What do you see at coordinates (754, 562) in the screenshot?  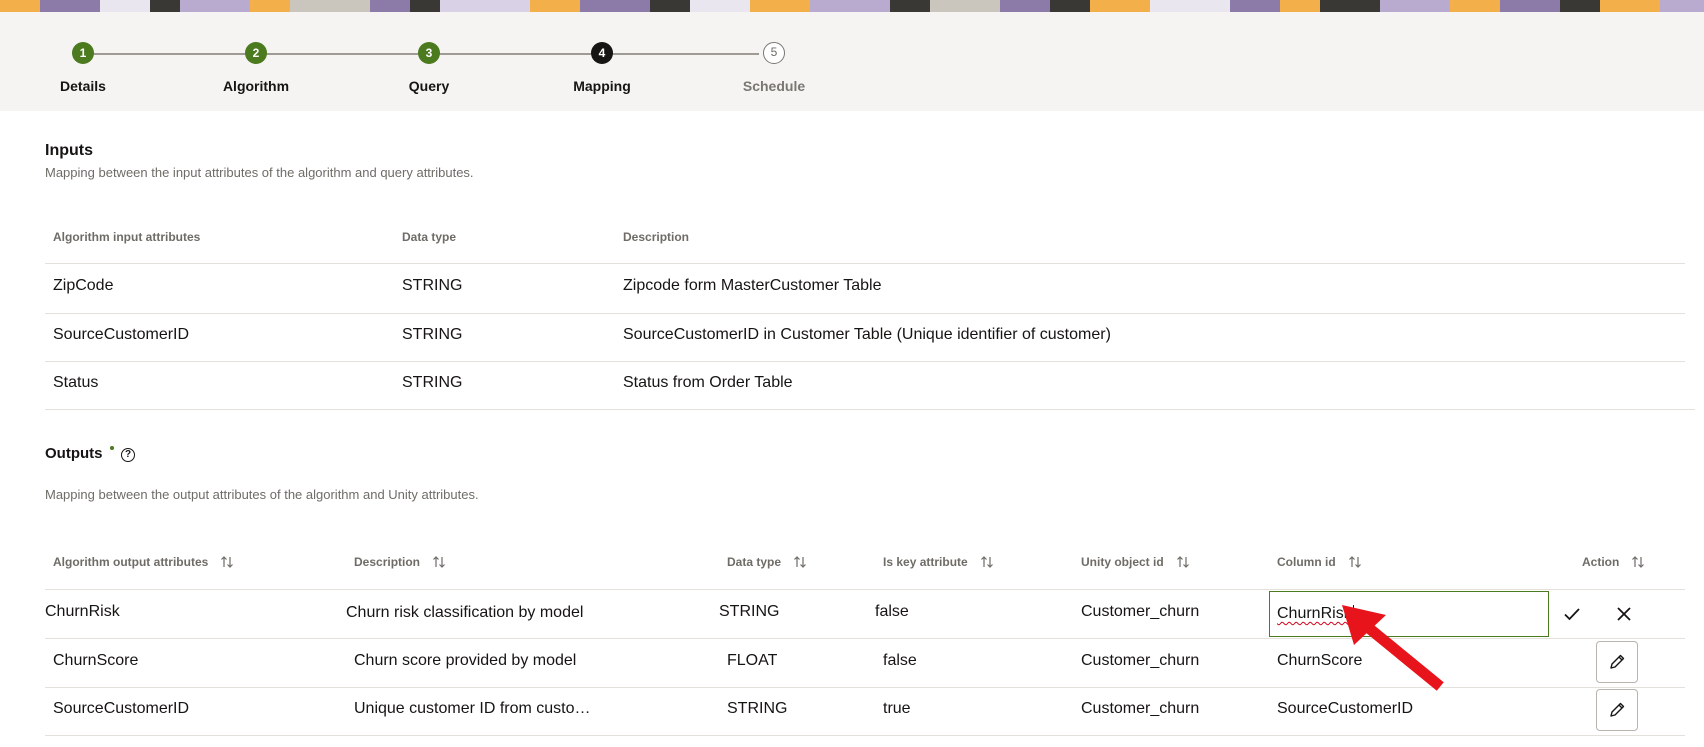 I see `col-header-label: Data type` at bounding box center [754, 562].